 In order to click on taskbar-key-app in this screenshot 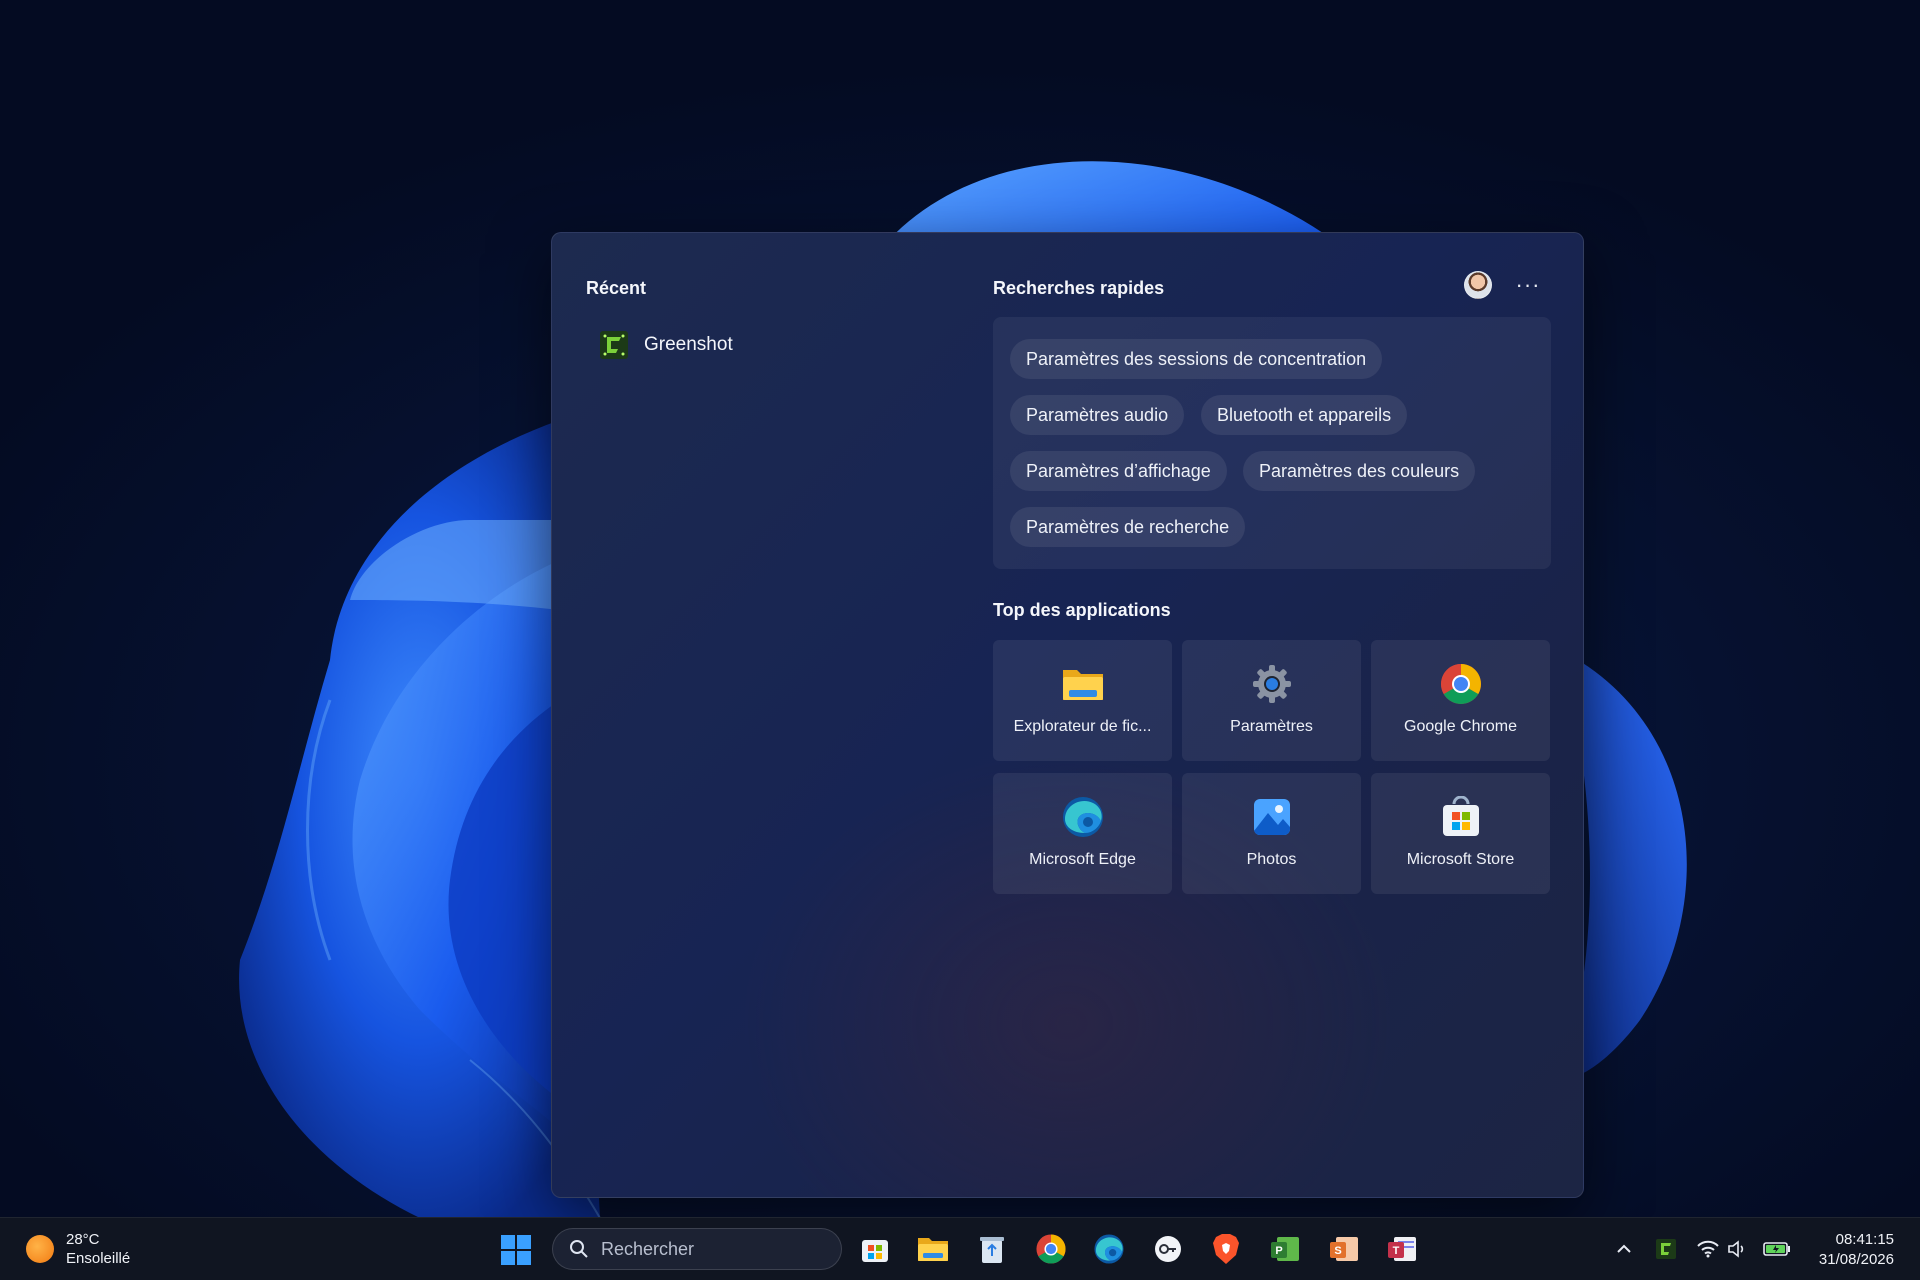, I will do `click(1168, 1249)`.